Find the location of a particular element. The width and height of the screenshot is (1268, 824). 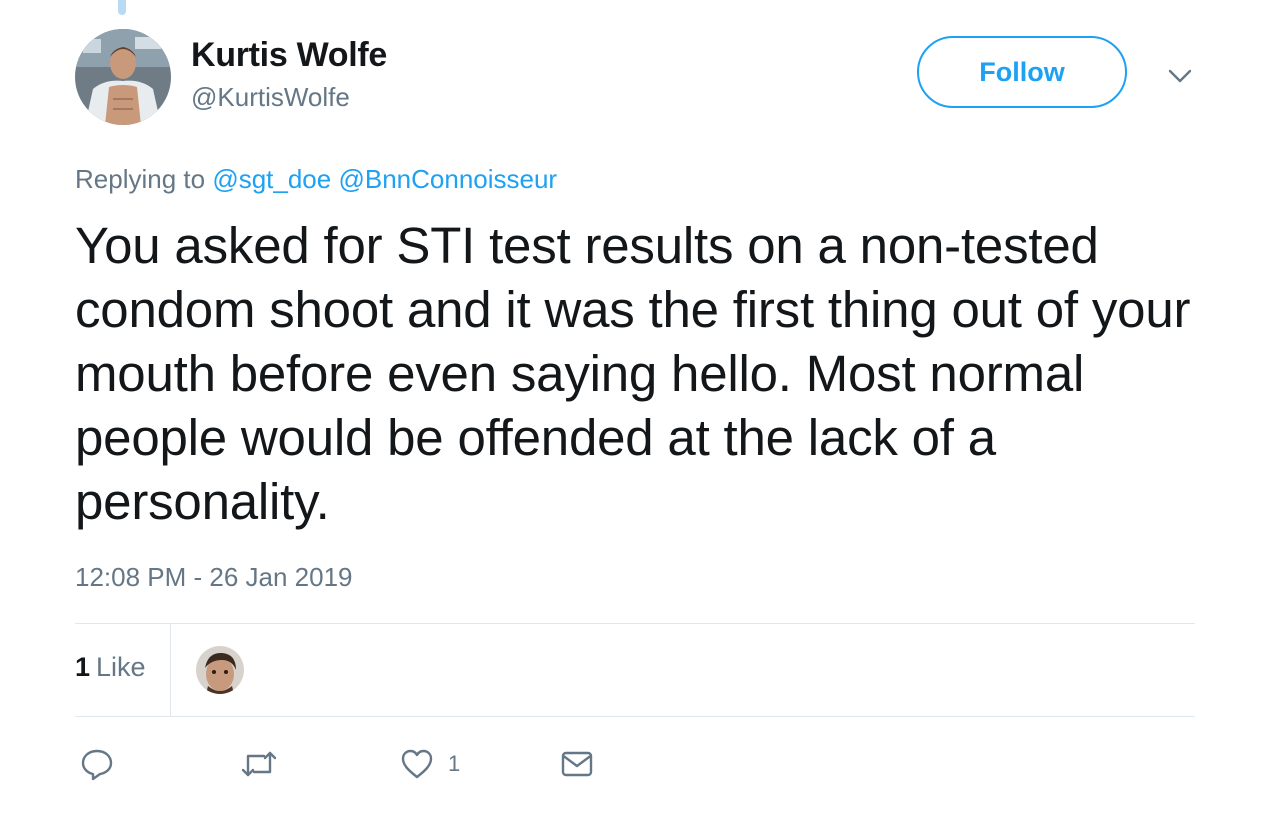

replying-to-line: Replying to @sgt_doe @BnnConnoisseur is located at coordinates (316, 179).